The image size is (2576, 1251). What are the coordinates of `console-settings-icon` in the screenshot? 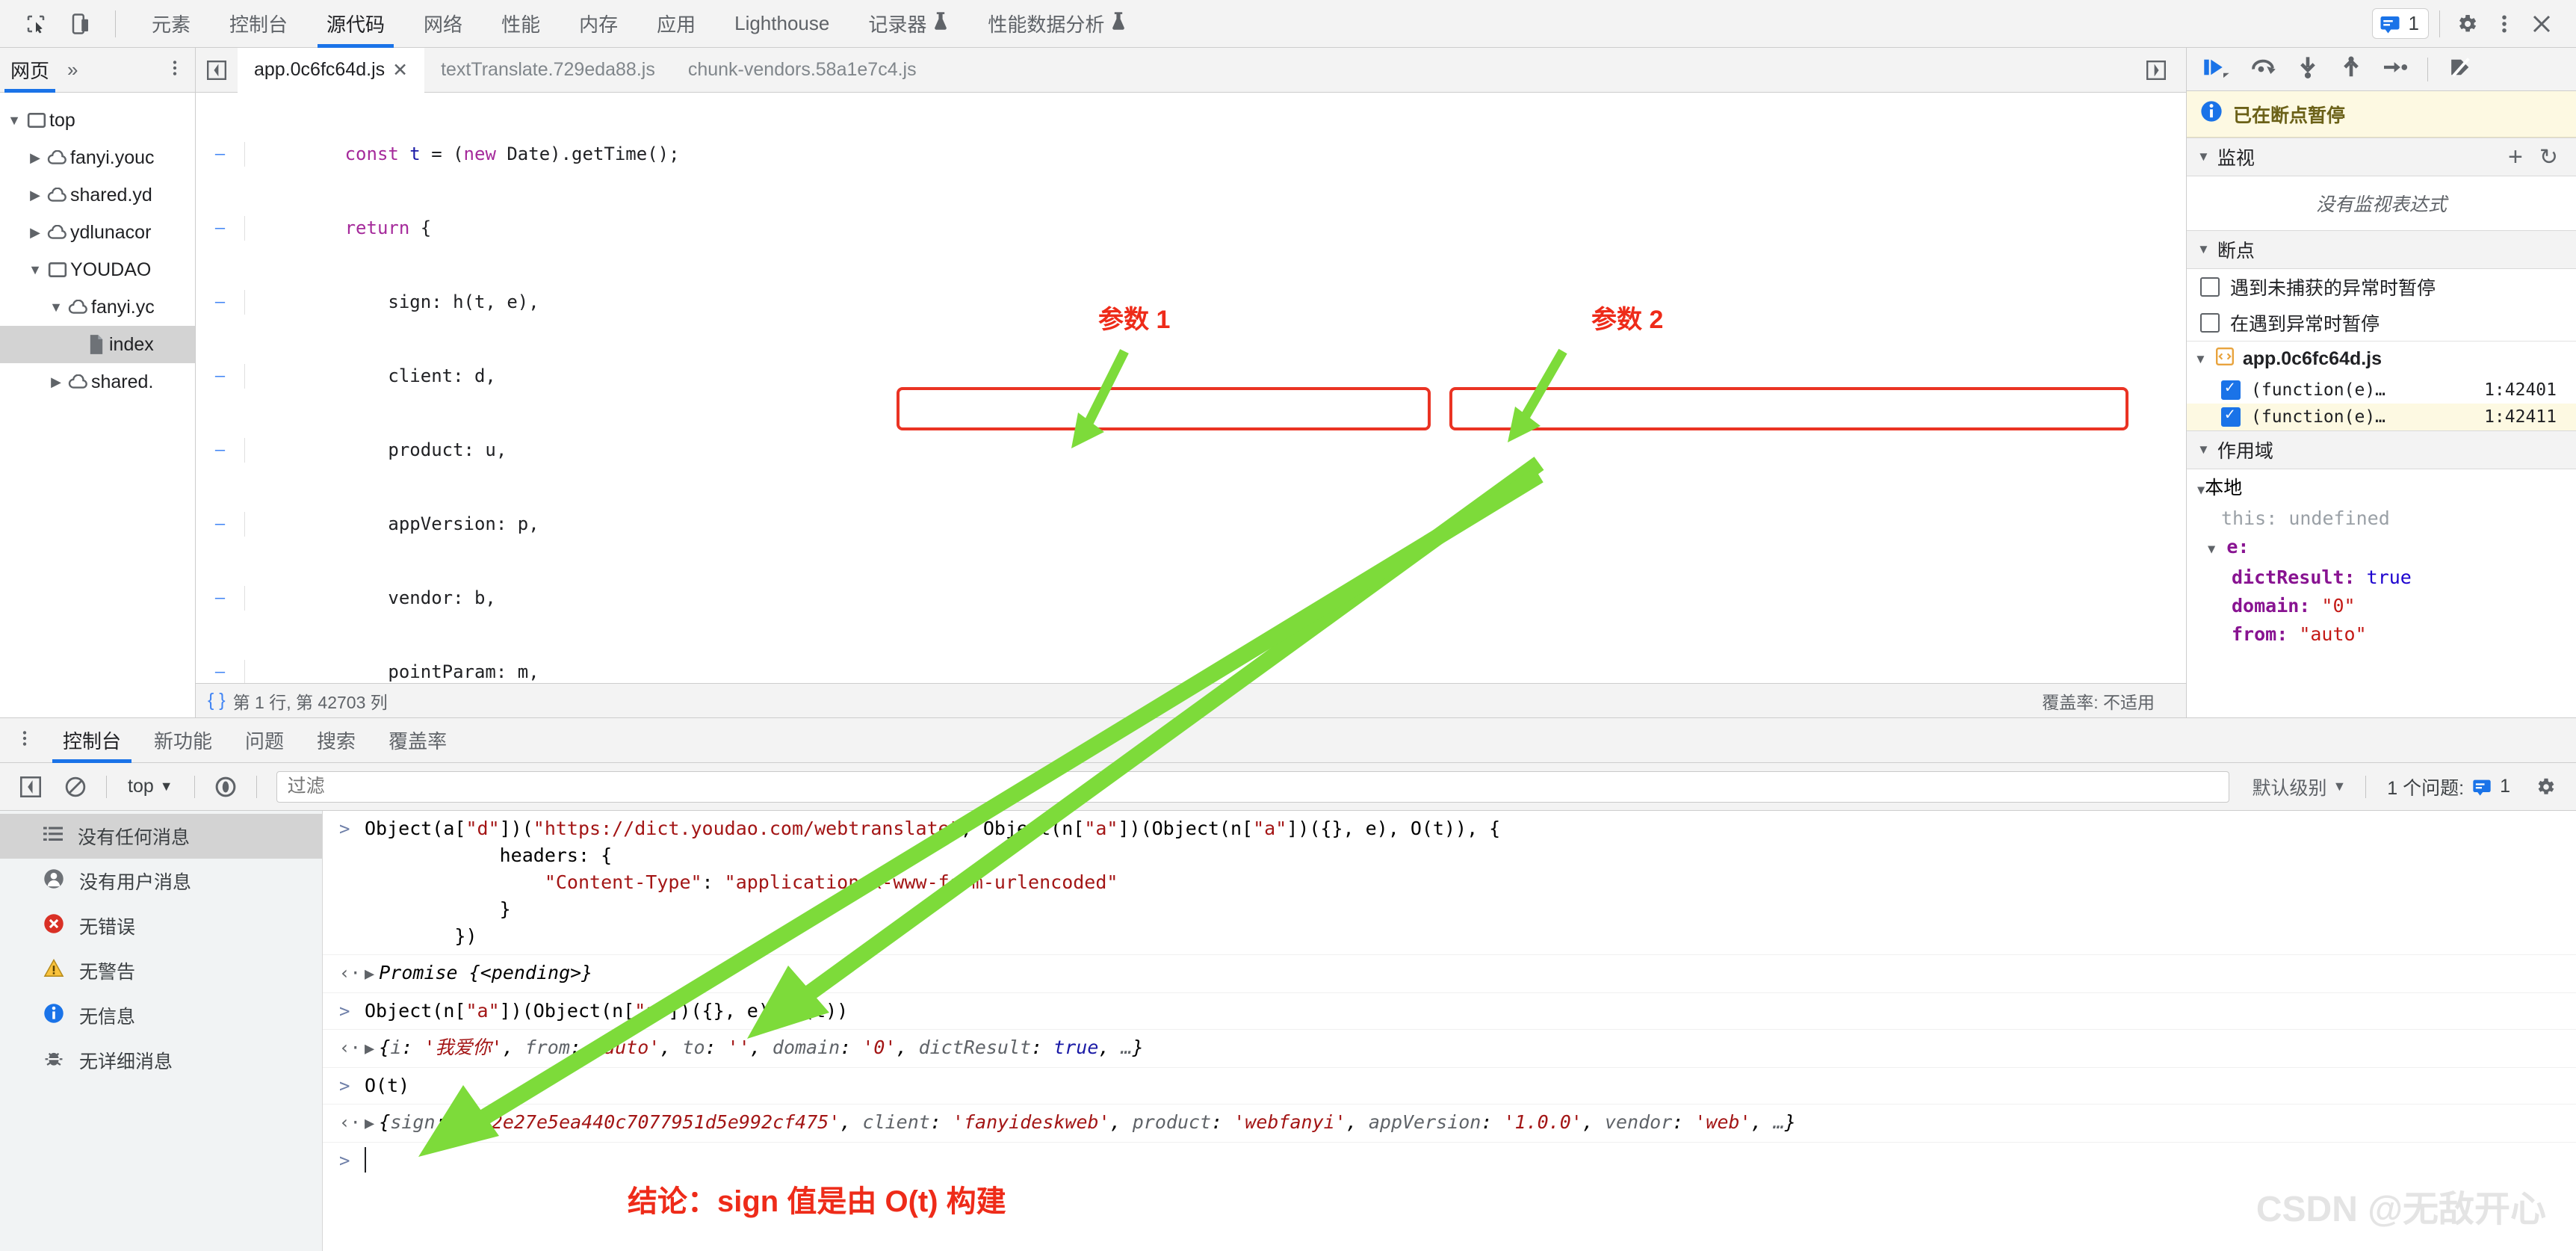 It's located at (2545, 787).